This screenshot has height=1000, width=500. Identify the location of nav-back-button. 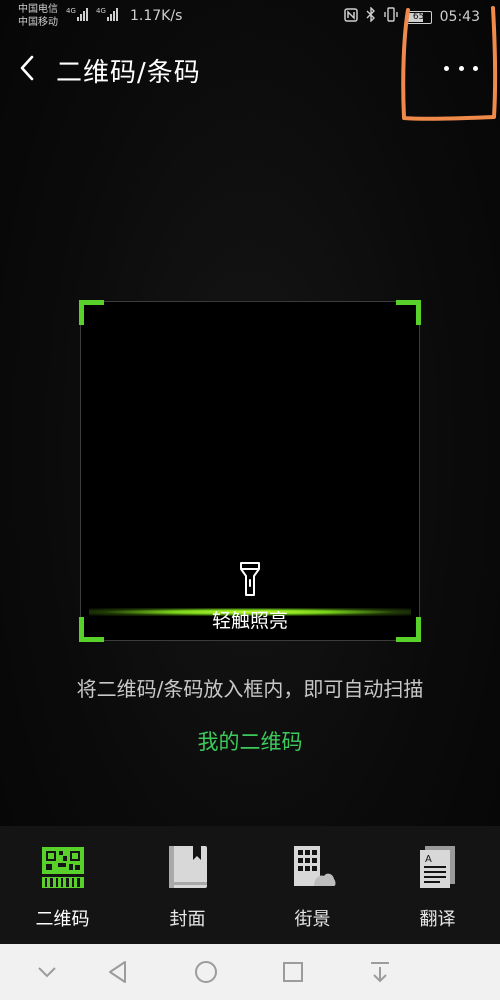
(118, 972).